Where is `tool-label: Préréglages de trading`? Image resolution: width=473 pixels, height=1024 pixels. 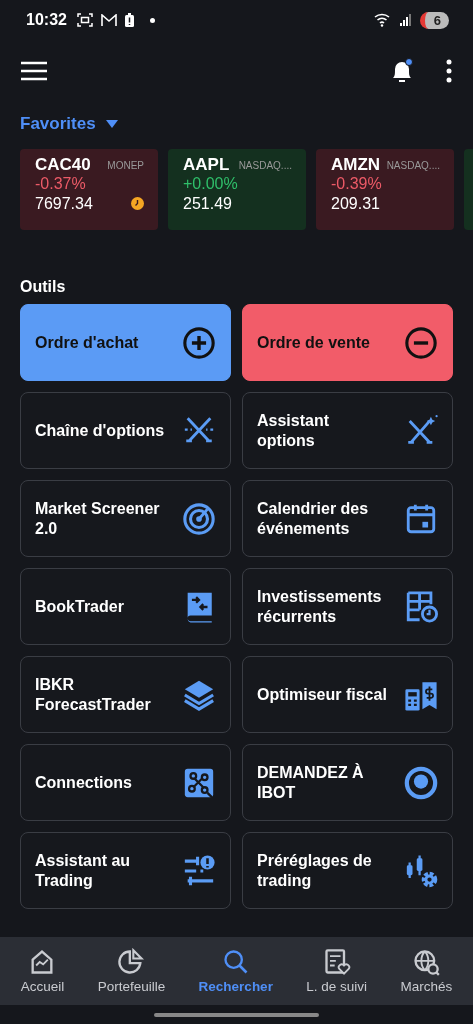
tool-label: Préréglages de trading is located at coordinates (315, 870).